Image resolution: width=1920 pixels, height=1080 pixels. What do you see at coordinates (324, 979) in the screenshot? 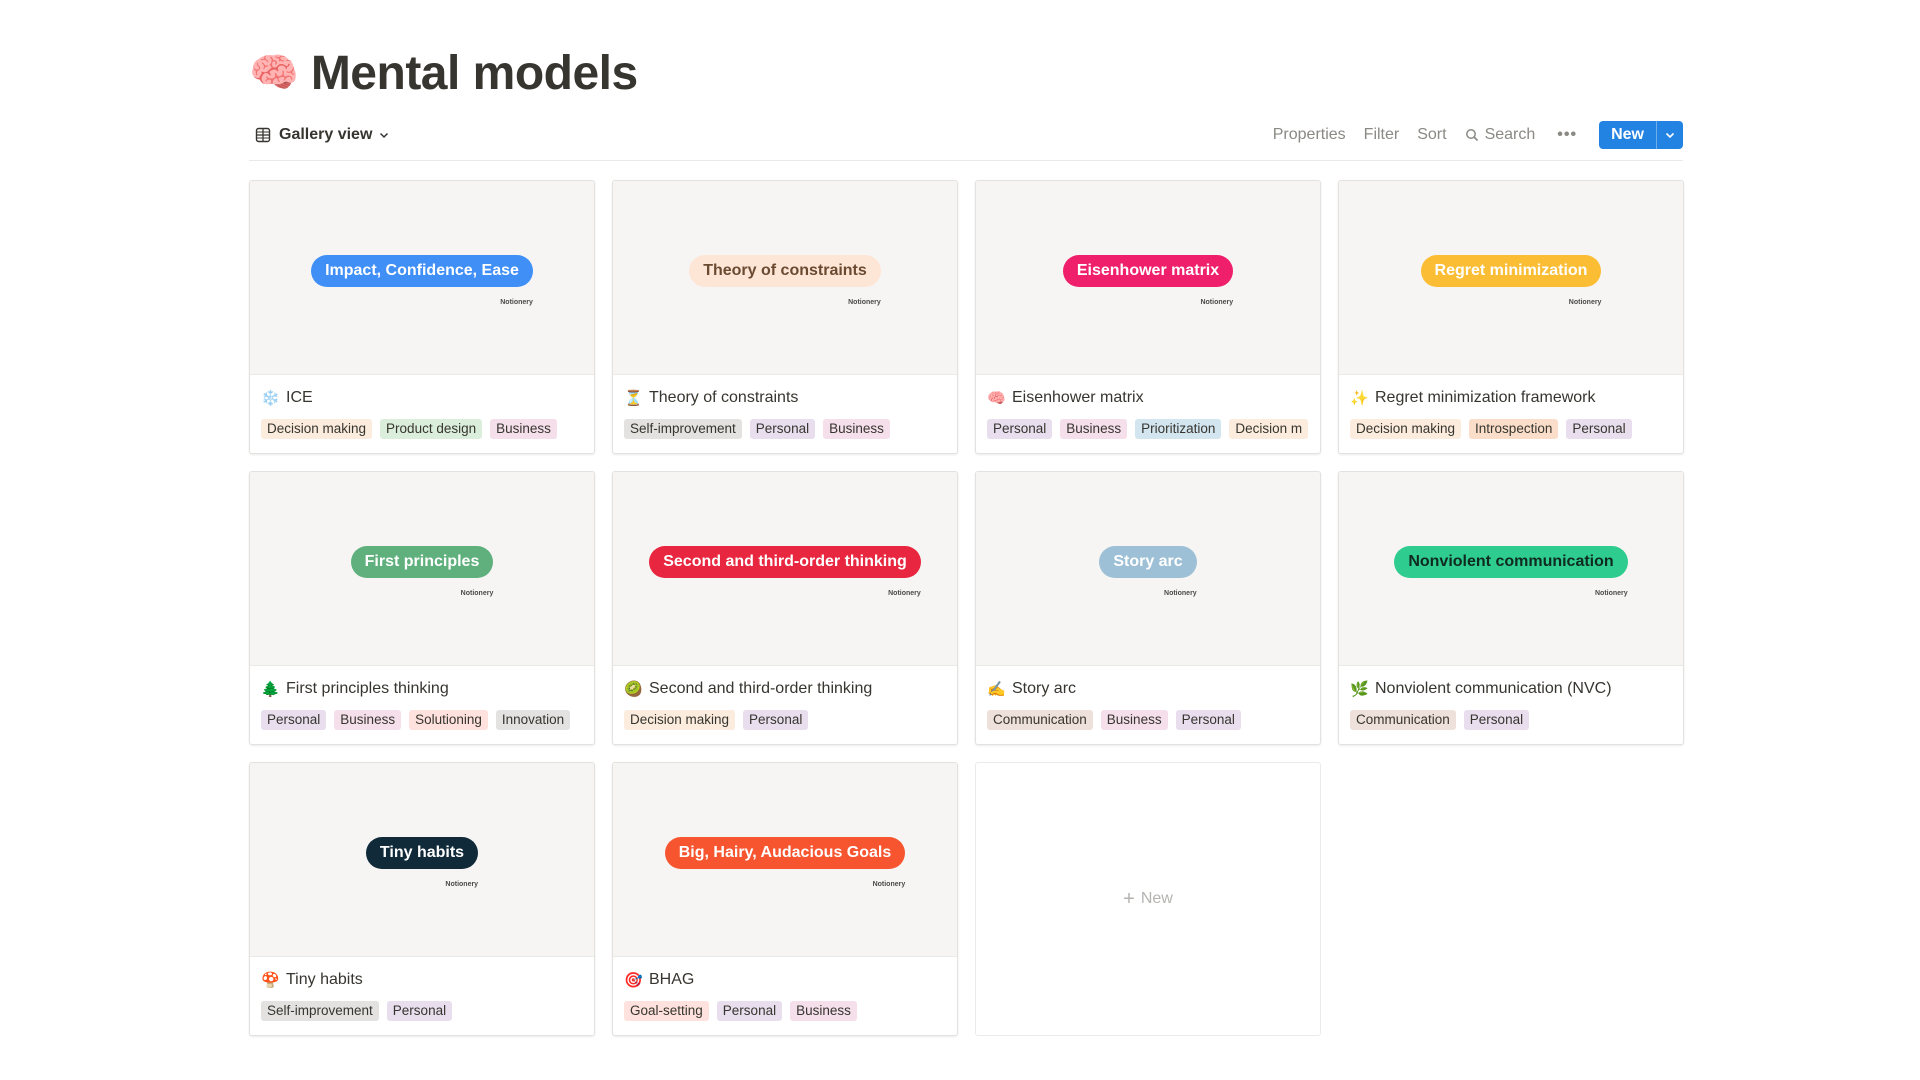
I see `card-title: Tiny habits` at bounding box center [324, 979].